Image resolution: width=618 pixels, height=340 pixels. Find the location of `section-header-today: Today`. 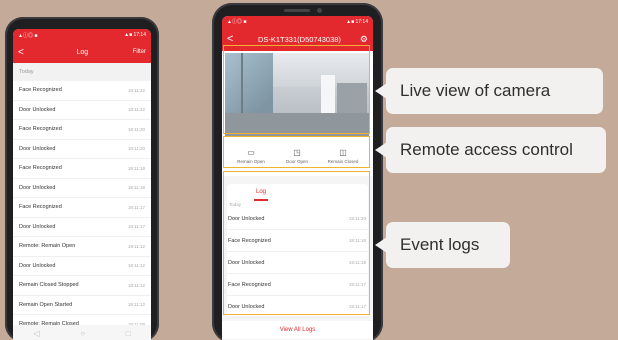

section-header-today: Today is located at coordinates (82, 72).